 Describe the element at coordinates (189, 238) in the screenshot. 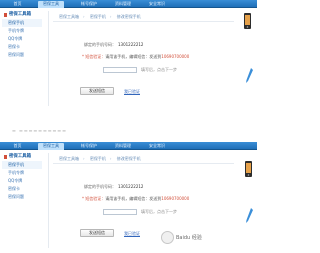

I see `watermark-text: Baidu 经验` at that location.